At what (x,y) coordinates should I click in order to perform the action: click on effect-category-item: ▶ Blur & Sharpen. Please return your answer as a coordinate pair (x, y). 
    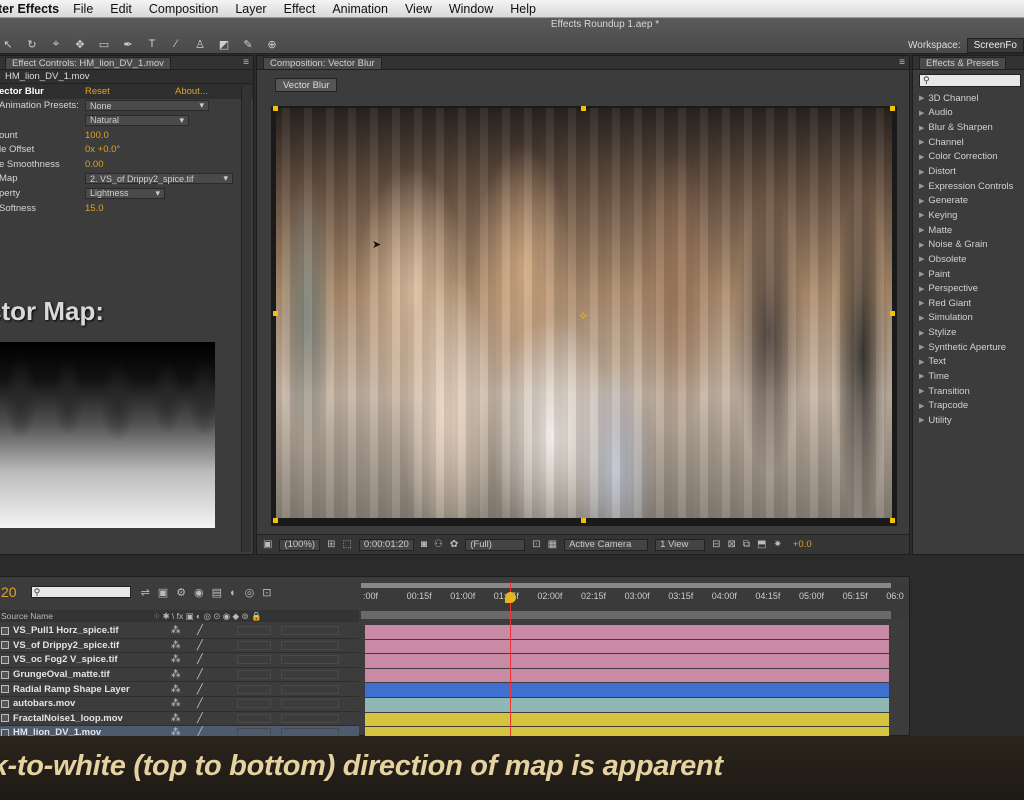
    Looking at the image, I should click on (968, 127).